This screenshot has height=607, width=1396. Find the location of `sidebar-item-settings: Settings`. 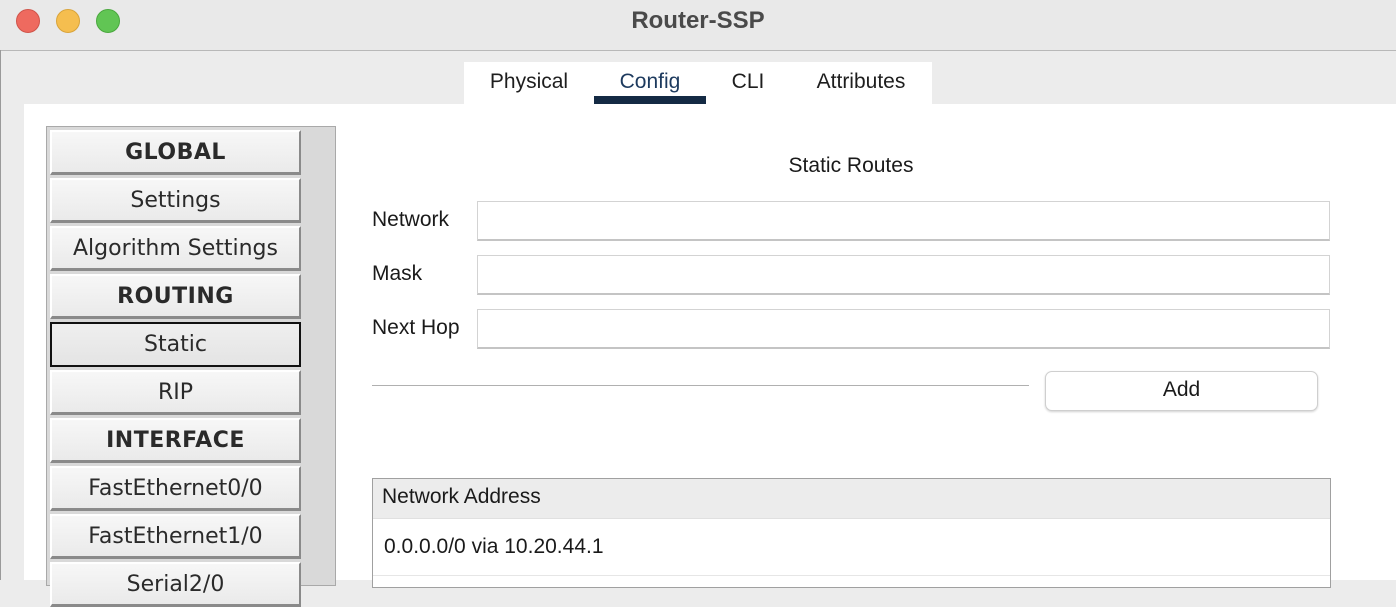

sidebar-item-settings: Settings is located at coordinates (175, 200).